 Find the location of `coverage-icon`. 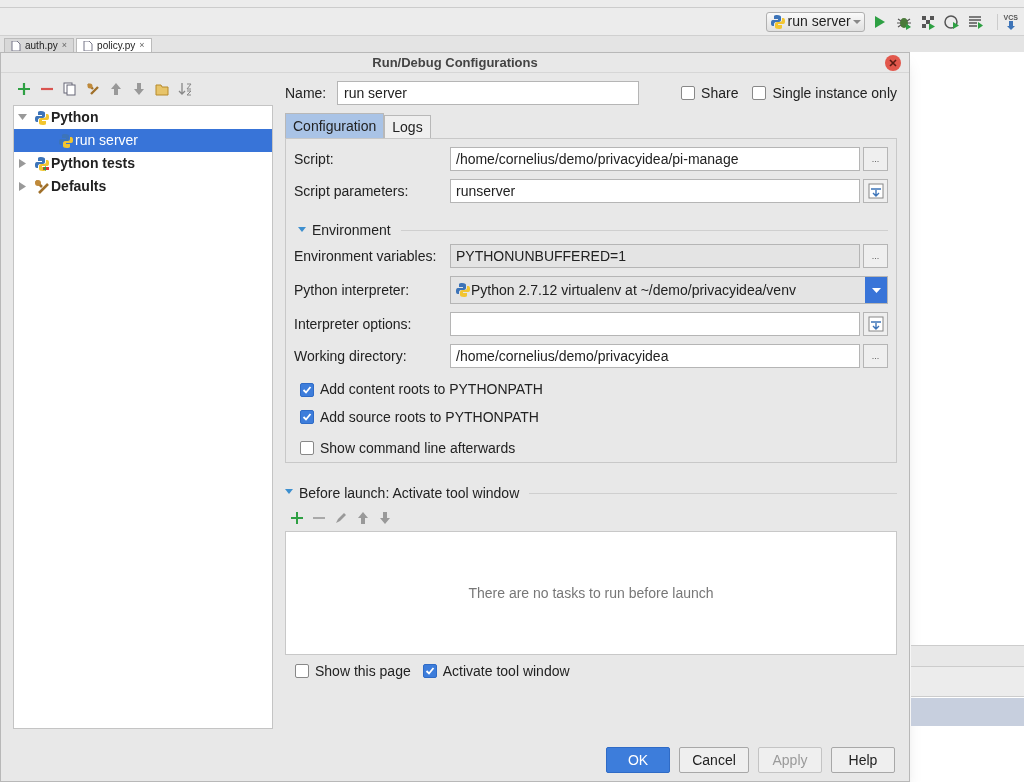

coverage-icon is located at coordinates (927, 21).